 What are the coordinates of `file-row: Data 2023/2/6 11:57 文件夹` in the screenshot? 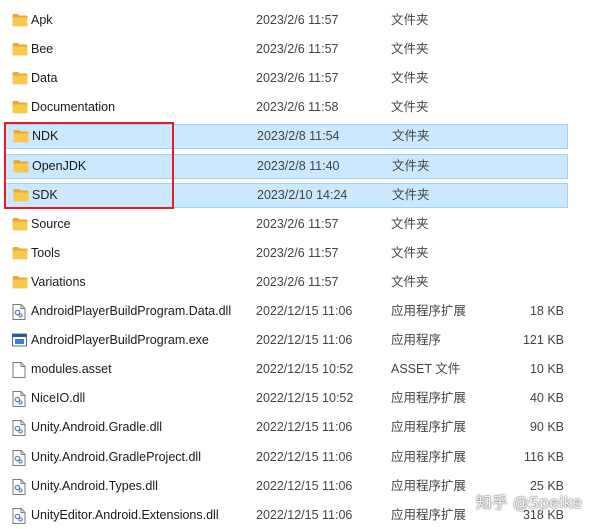 It's located at (286, 78).